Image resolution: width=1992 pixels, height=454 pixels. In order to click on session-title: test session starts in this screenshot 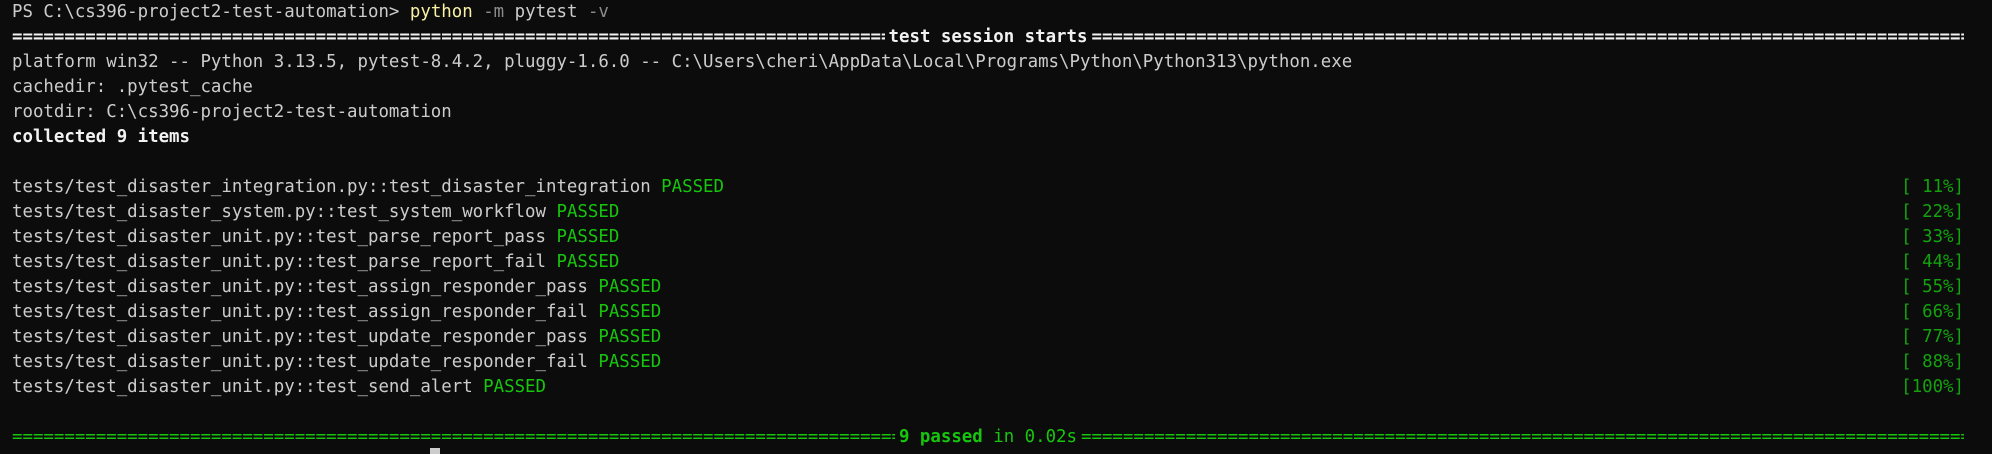, I will do `click(988, 37)`.